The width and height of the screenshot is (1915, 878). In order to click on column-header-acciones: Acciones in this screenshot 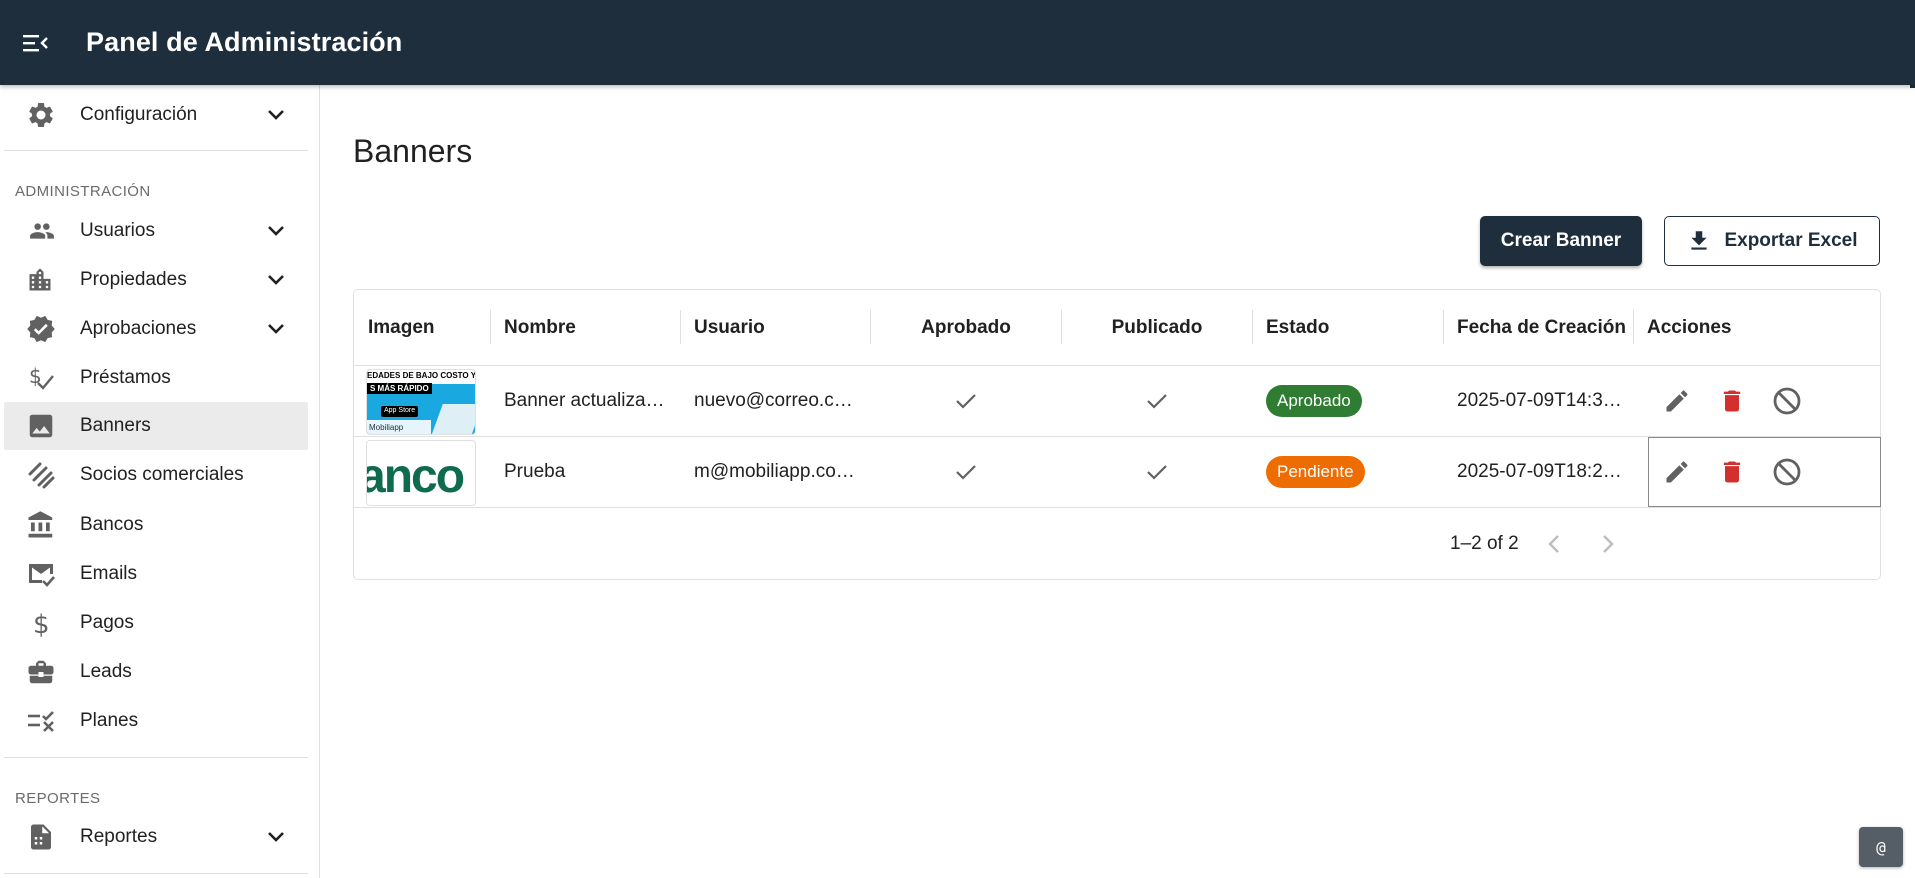, I will do `click(1689, 327)`.